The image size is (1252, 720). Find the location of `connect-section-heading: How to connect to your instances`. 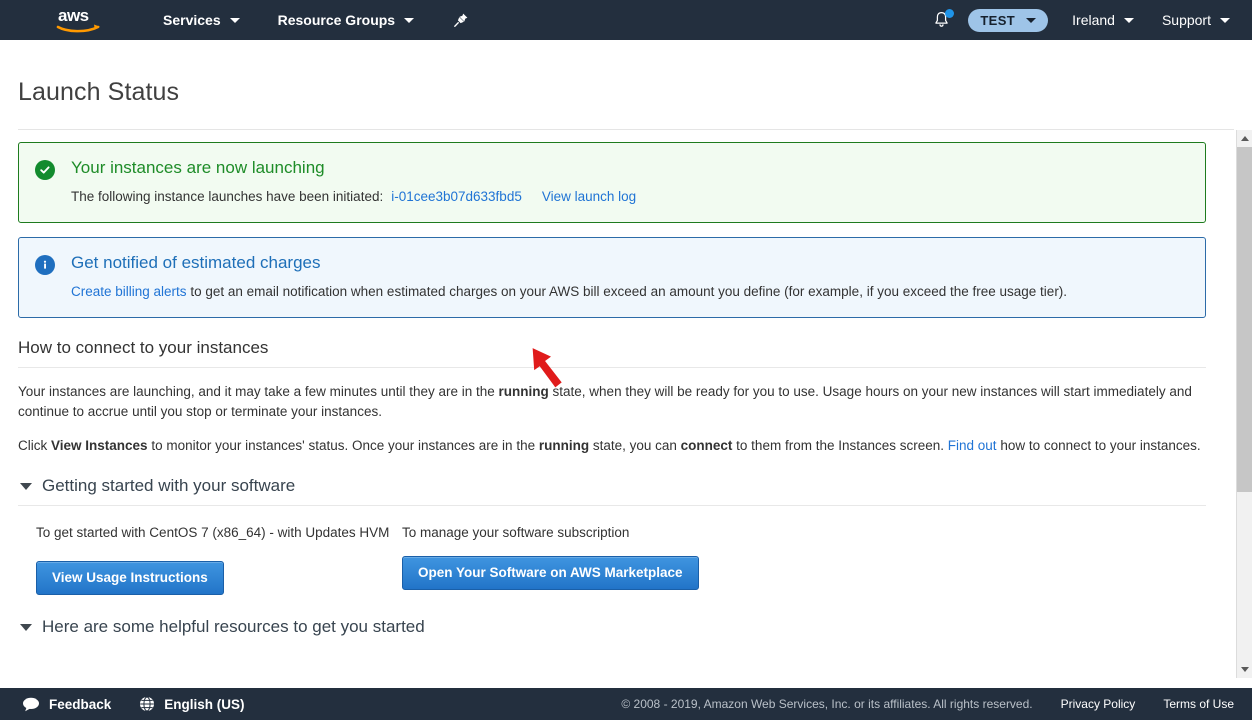

connect-section-heading: How to connect to your instances is located at coordinates (612, 353).